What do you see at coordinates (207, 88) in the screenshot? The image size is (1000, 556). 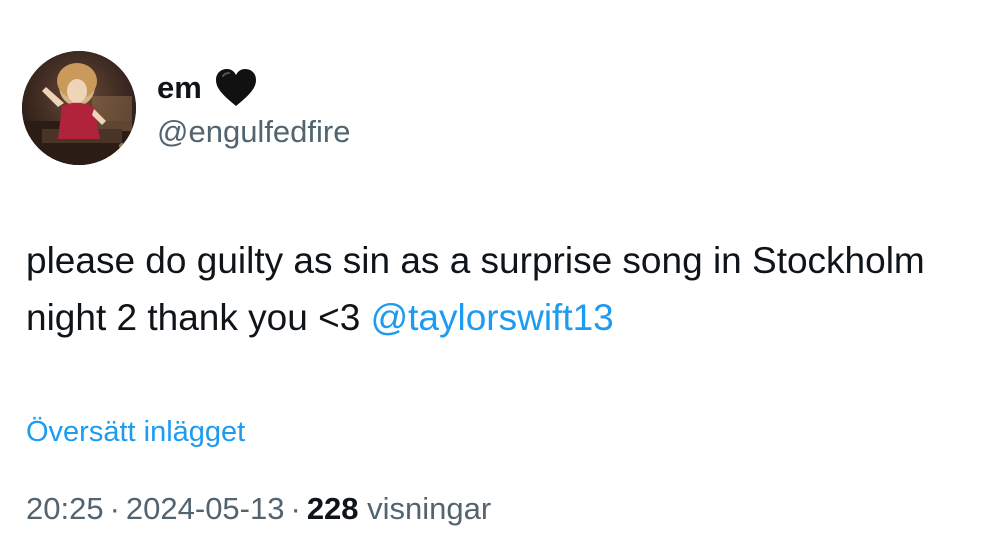 I see `author-name-row: em` at bounding box center [207, 88].